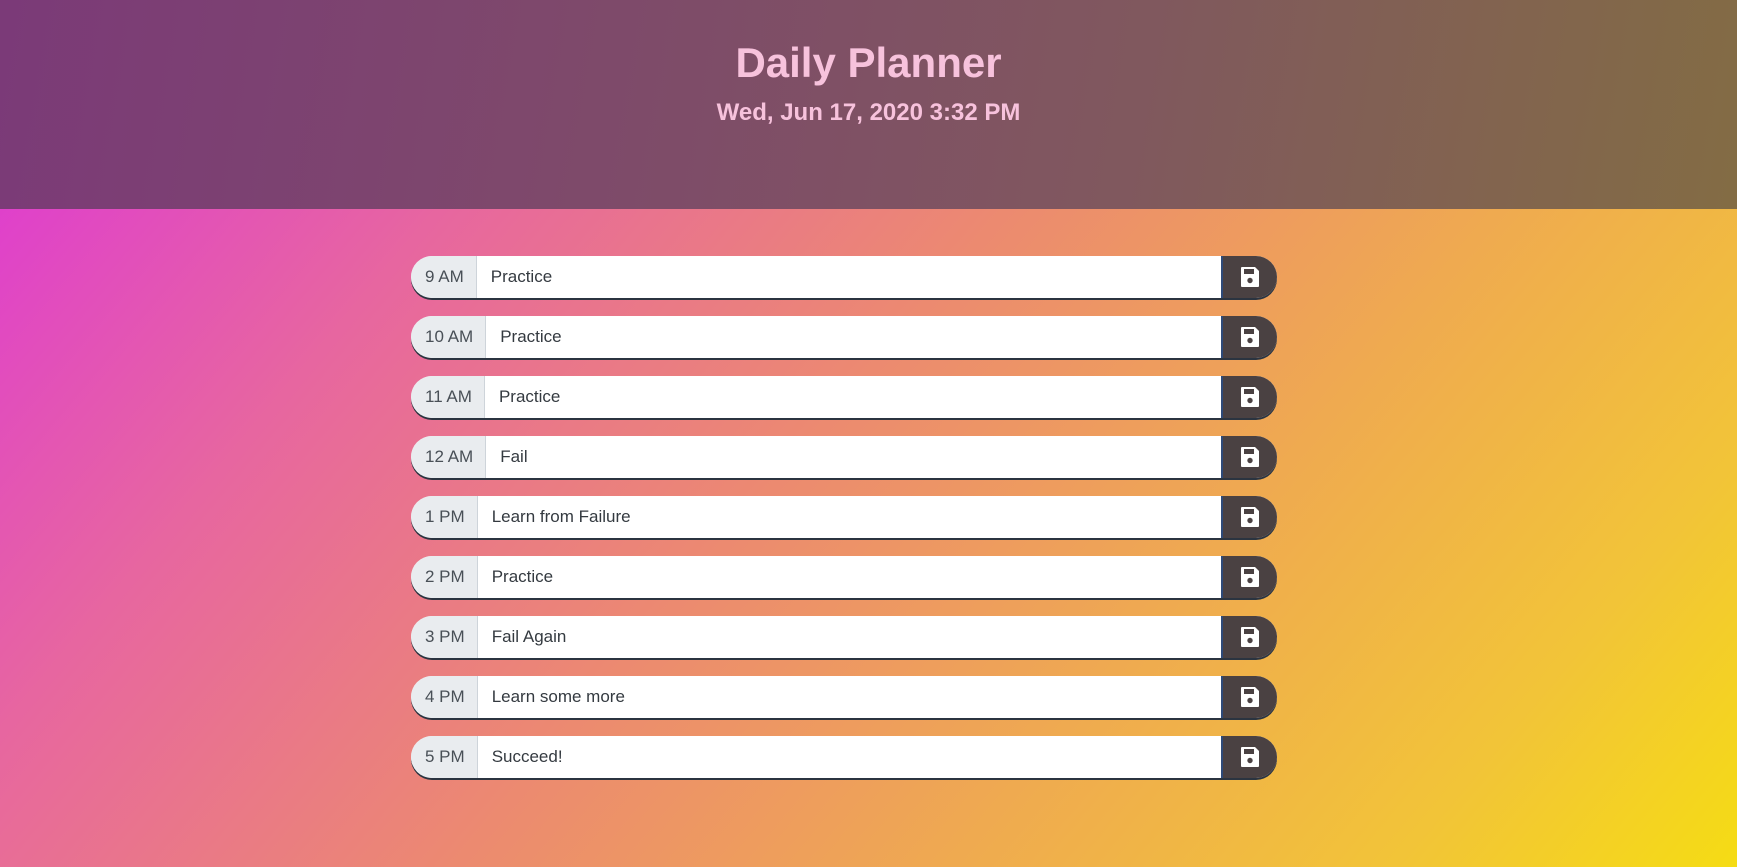 This screenshot has height=867, width=1737. Describe the element at coordinates (448, 397) in the screenshot. I see `hour-label: 11 AM` at that location.